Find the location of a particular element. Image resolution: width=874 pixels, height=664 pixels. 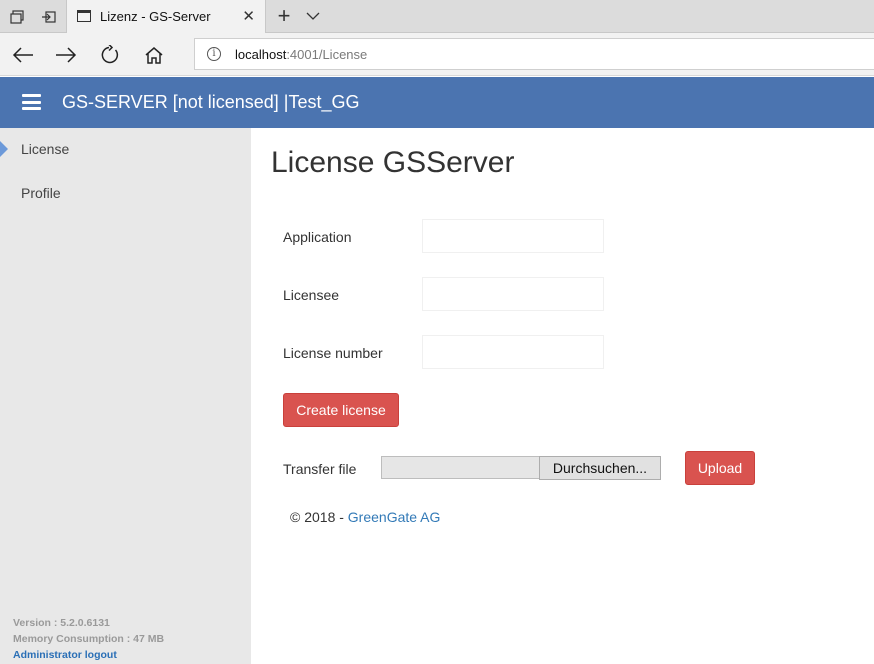

page-title: License GSServer is located at coordinates (393, 162).